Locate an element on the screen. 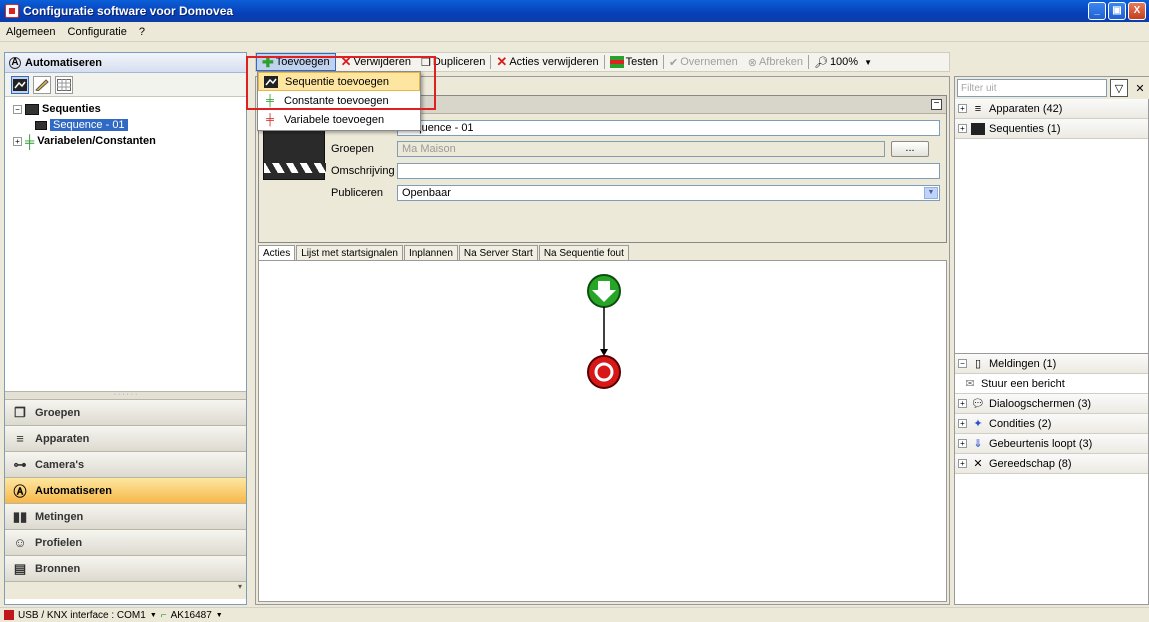 This screenshot has height=622, width=1149. highlight-annotation is located at coordinates (341, 83).